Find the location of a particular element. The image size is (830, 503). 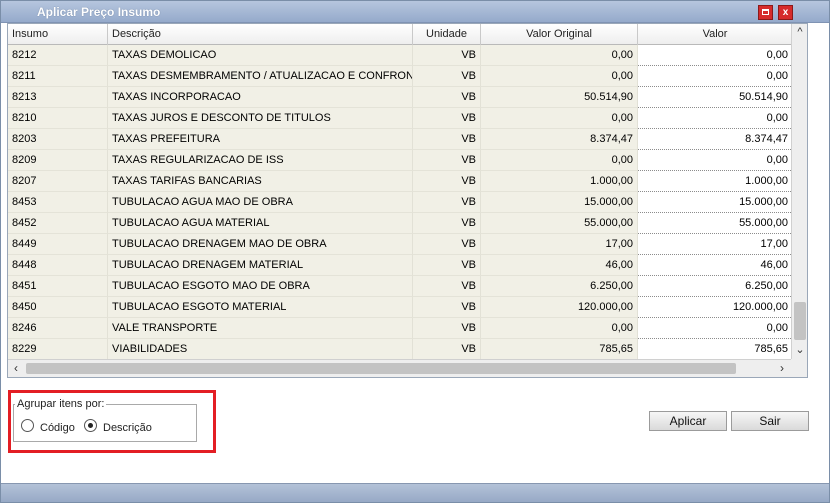

column-header-valor: Valor is located at coordinates (715, 34).